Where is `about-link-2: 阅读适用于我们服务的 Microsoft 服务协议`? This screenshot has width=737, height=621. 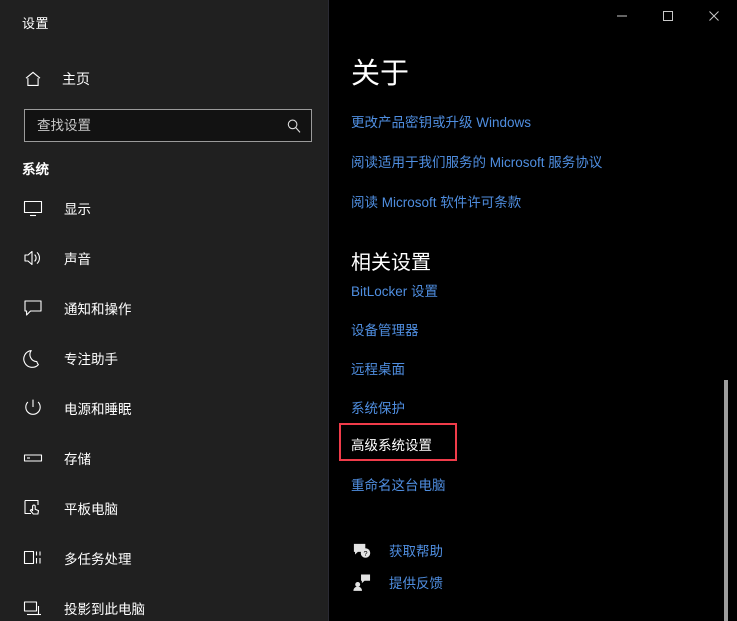 about-link-2: 阅读适用于我们服务的 Microsoft 服务协议 is located at coordinates (476, 161).